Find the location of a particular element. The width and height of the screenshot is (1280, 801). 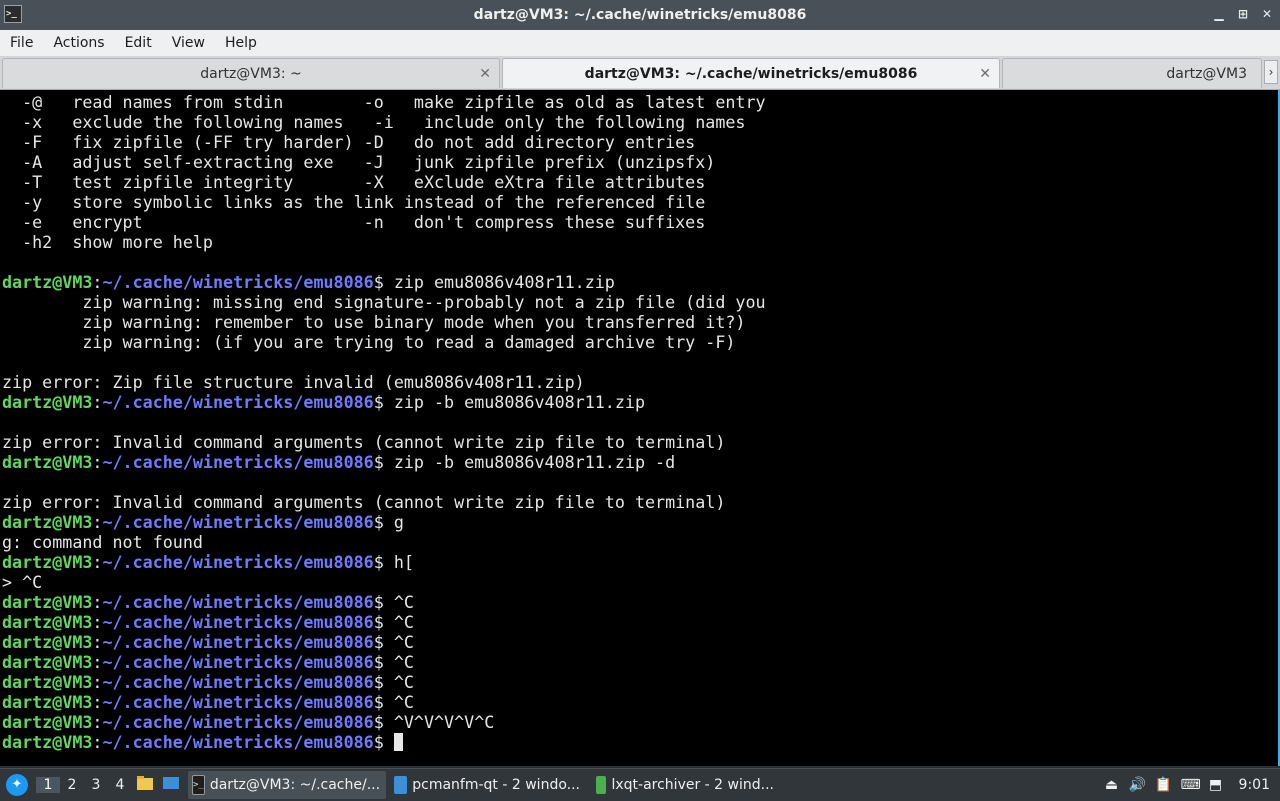

file-manager-icon is located at coordinates (145, 785).